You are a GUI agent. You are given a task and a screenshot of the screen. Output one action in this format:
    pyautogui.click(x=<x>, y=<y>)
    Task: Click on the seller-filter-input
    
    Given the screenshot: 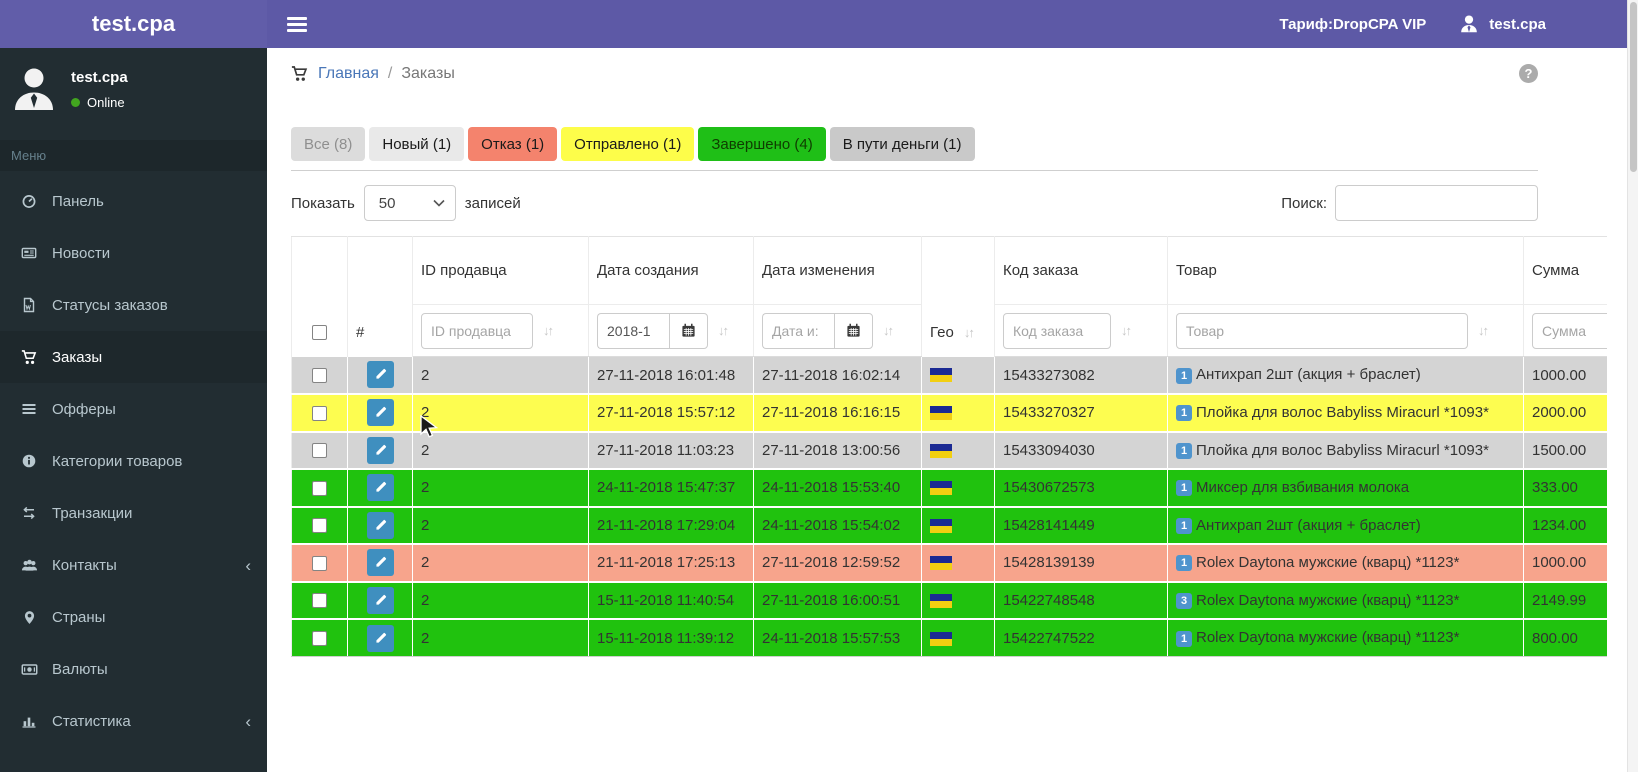 What is the action you would take?
    pyautogui.click(x=477, y=330)
    